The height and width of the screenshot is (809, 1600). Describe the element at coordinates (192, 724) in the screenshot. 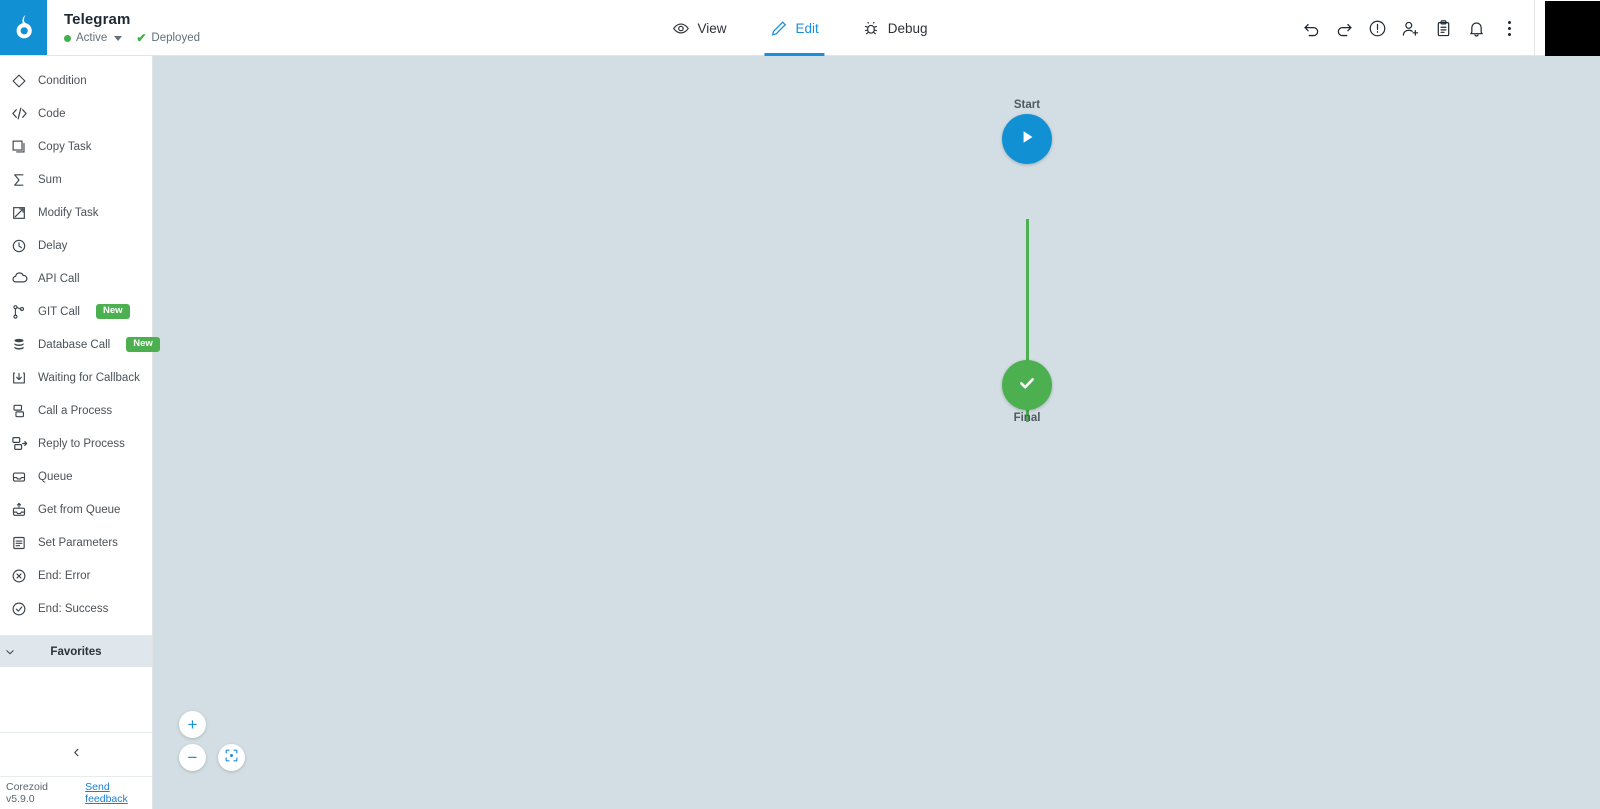

I see `zoom-in-button: +` at that location.